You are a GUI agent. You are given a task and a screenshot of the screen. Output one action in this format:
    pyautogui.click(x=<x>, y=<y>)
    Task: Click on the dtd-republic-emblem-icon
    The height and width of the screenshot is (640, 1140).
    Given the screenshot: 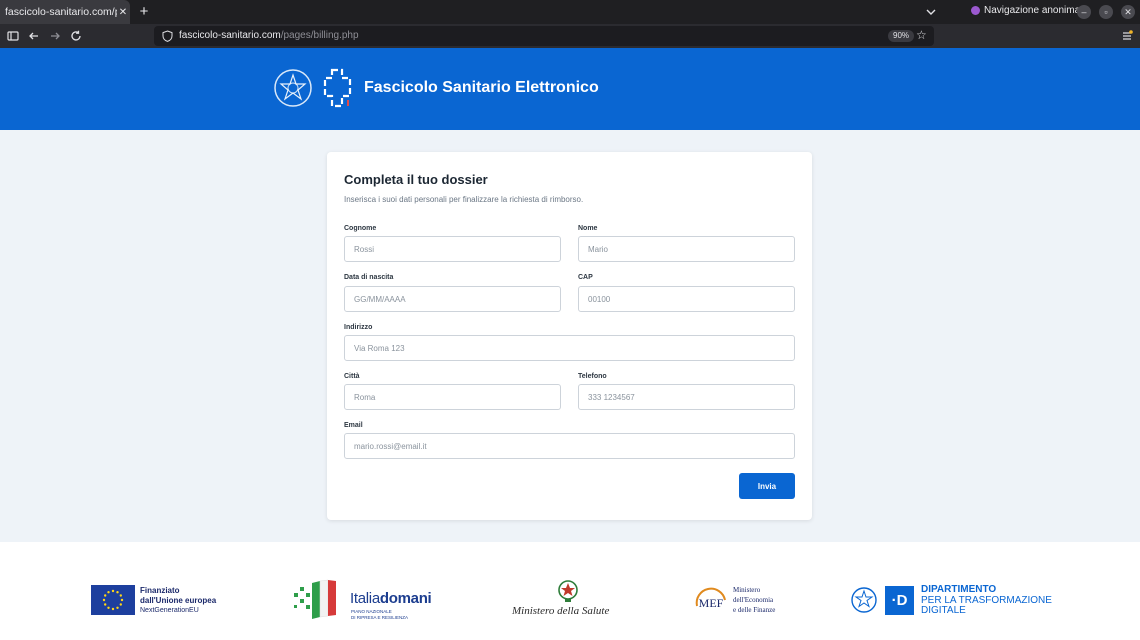 What is the action you would take?
    pyautogui.click(x=864, y=600)
    